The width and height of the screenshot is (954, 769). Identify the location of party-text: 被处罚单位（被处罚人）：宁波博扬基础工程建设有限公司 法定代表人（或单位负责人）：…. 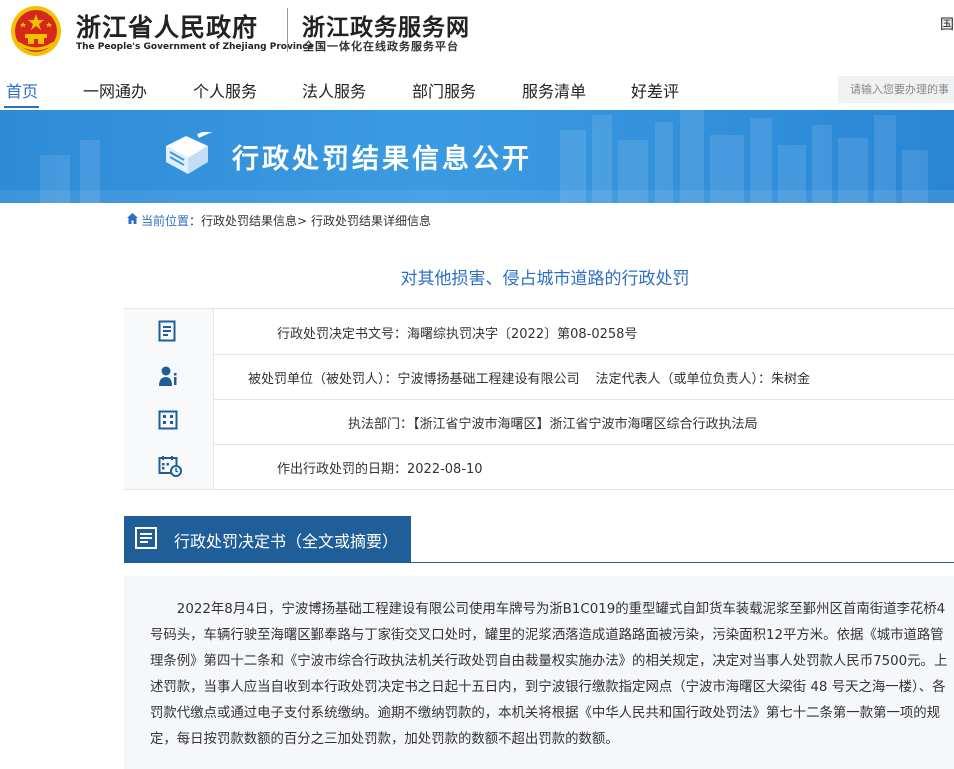
(529, 377).